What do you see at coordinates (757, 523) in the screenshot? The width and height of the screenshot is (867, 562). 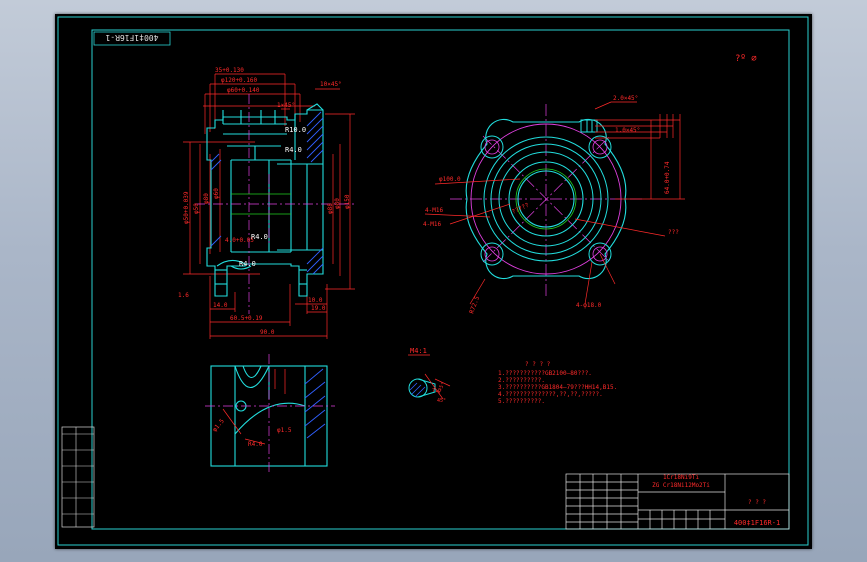 I see `drawing-number: 400‡1F16R-1` at bounding box center [757, 523].